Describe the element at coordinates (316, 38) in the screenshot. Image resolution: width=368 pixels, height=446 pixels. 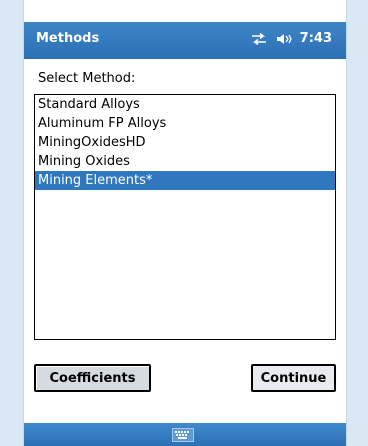
I see `clock-time: 7:43` at that location.